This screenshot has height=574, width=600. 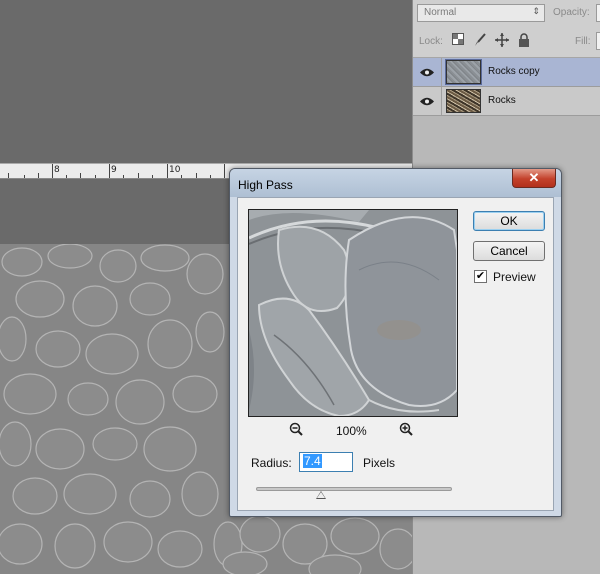 I want to click on layers-panel-options: Normal ⇕ Opacity: Lock: Fill:, so click(x=506, y=29).